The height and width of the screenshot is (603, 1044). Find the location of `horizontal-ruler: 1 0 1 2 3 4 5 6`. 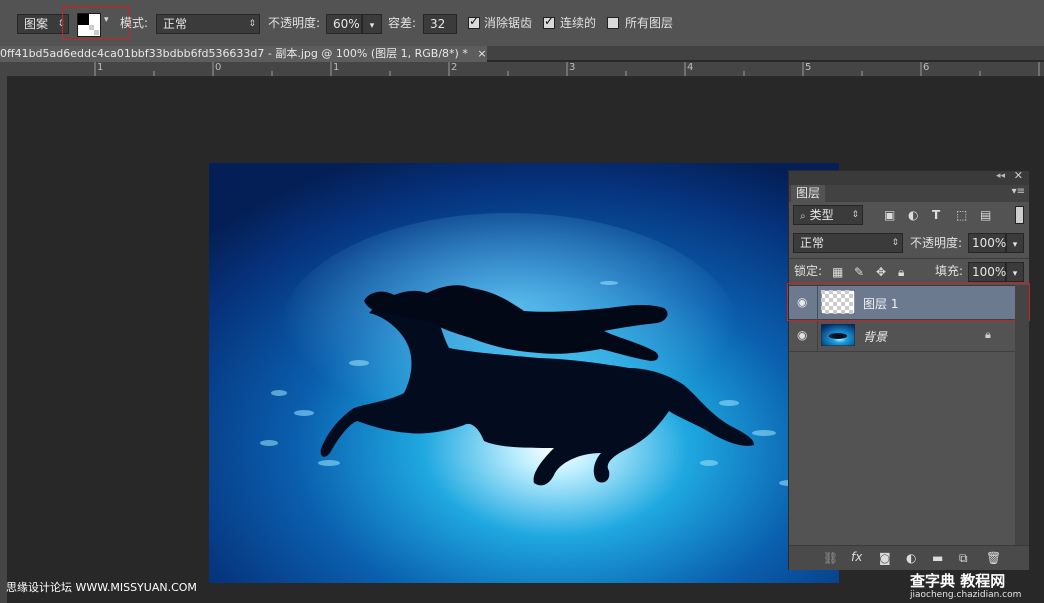

horizontal-ruler: 1 0 1 2 3 4 5 6 is located at coordinates (522, 69).